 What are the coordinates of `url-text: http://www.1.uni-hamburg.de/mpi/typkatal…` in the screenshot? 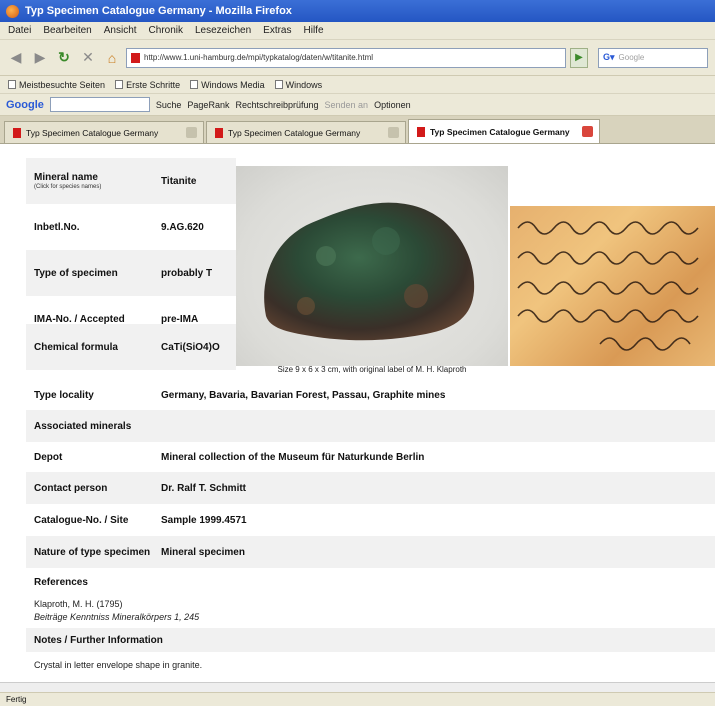 It's located at (259, 57).